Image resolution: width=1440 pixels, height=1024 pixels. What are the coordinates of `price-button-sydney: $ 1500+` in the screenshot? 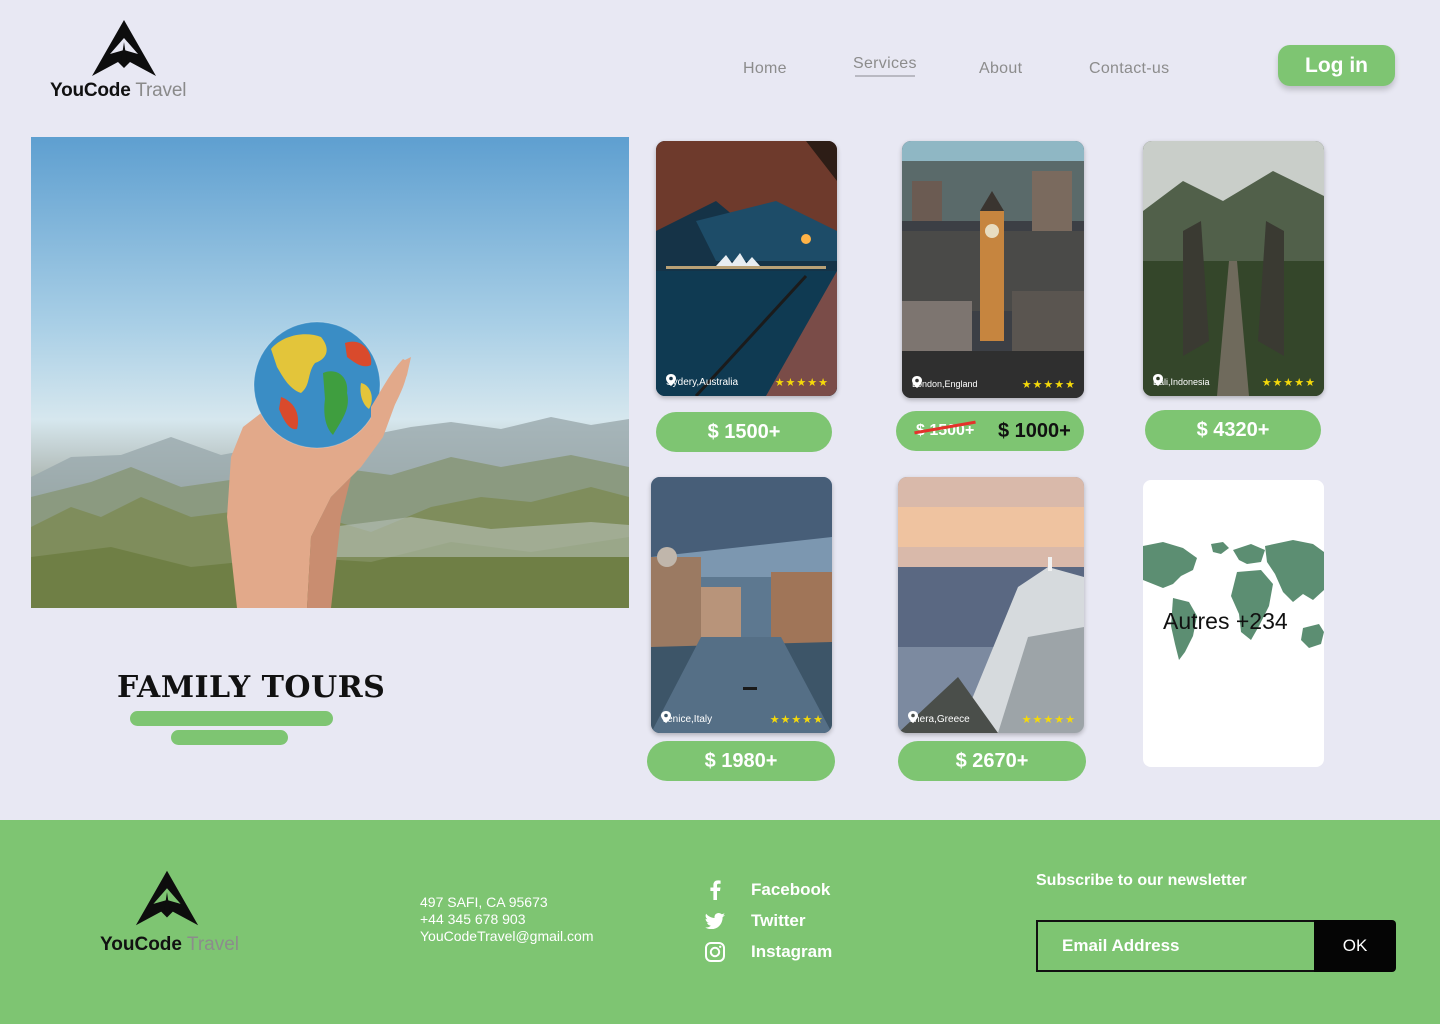 It's located at (744, 432).